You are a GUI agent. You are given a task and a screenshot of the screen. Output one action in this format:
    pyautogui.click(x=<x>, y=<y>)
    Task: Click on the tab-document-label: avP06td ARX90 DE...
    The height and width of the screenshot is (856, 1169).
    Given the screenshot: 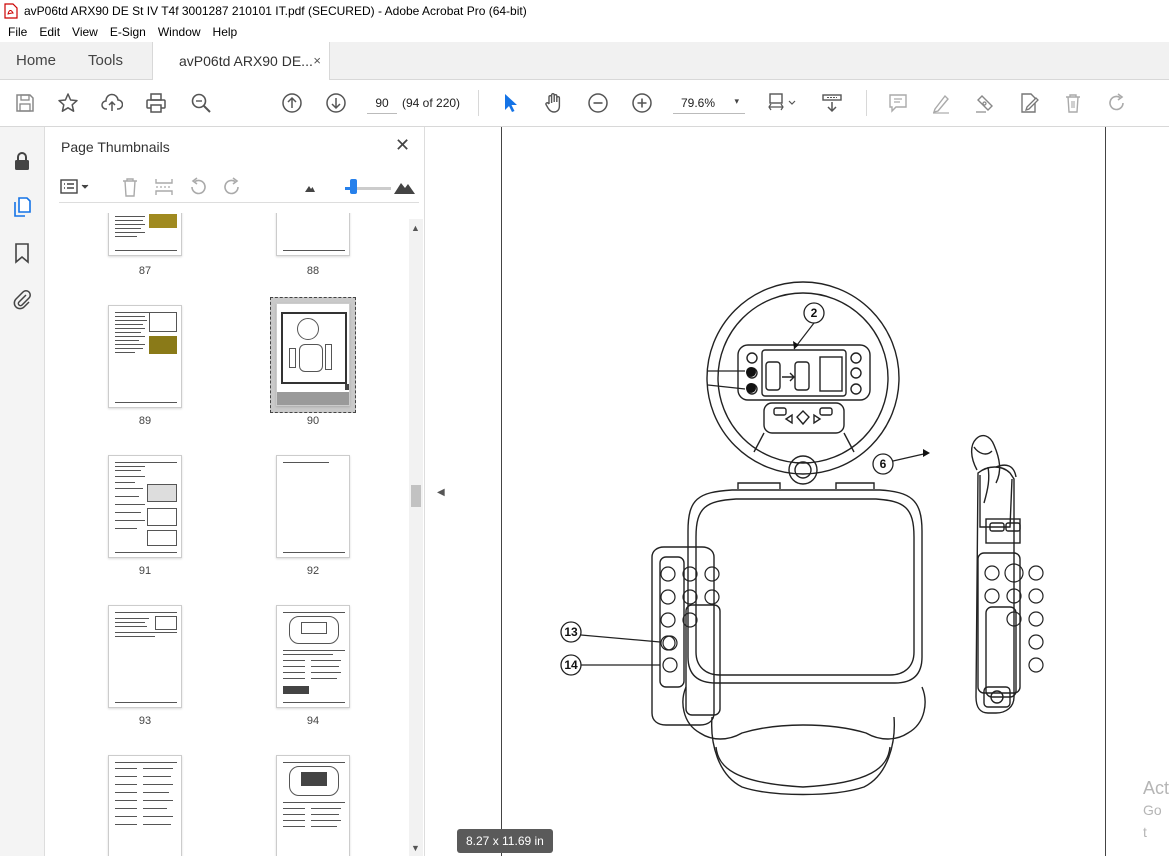 What is the action you would take?
    pyautogui.click(x=246, y=61)
    